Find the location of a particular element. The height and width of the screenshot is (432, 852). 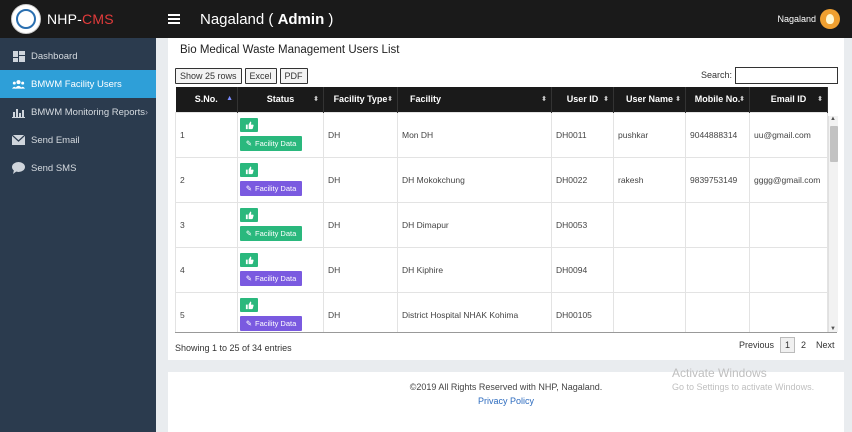

sidebar-item-dashboard: Dashboard is located at coordinates (78, 56).